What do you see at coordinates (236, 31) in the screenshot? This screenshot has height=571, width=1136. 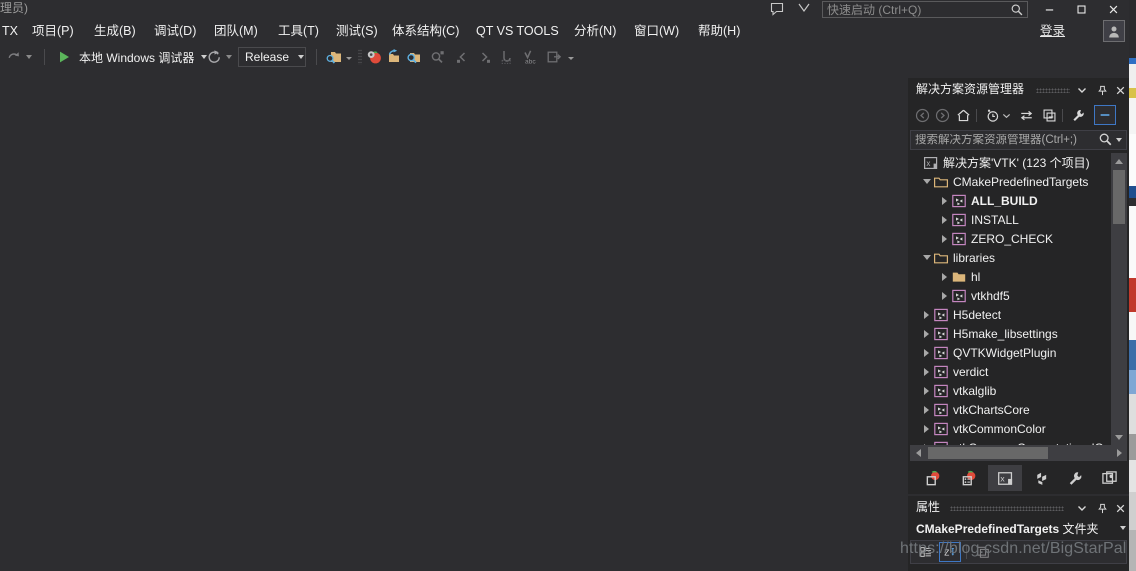 I see `menu-item-team: 团队(M)` at bounding box center [236, 31].